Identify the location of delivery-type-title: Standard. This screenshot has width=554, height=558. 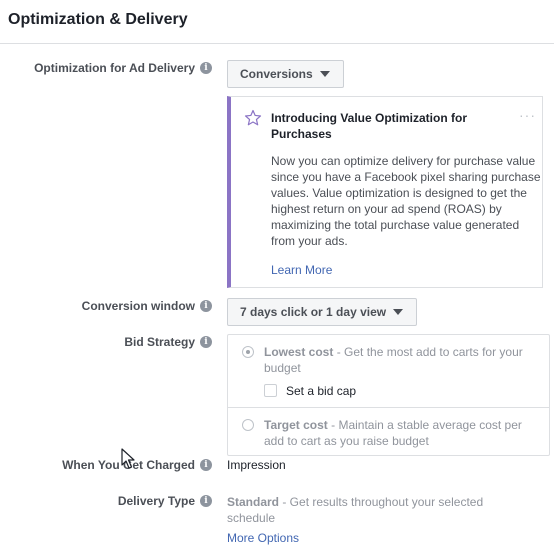
(253, 502).